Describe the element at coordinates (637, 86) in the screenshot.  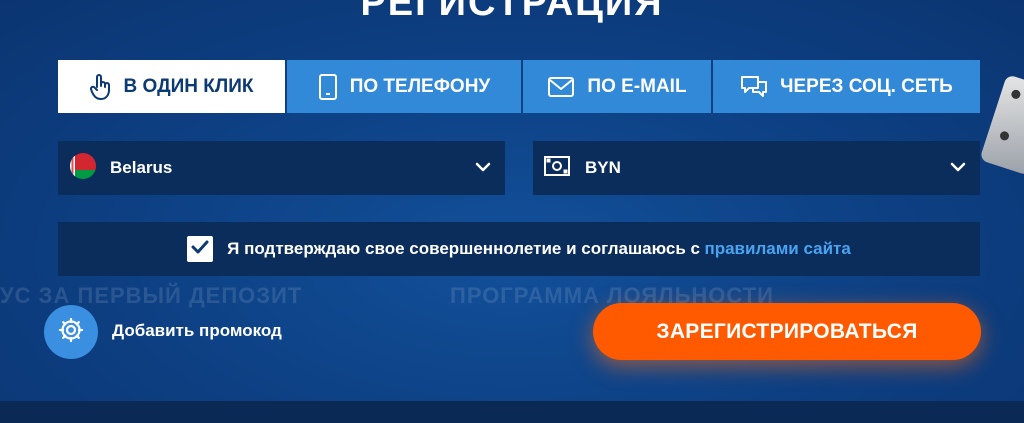
I see `tab-label: ПО E-MAIL` at that location.